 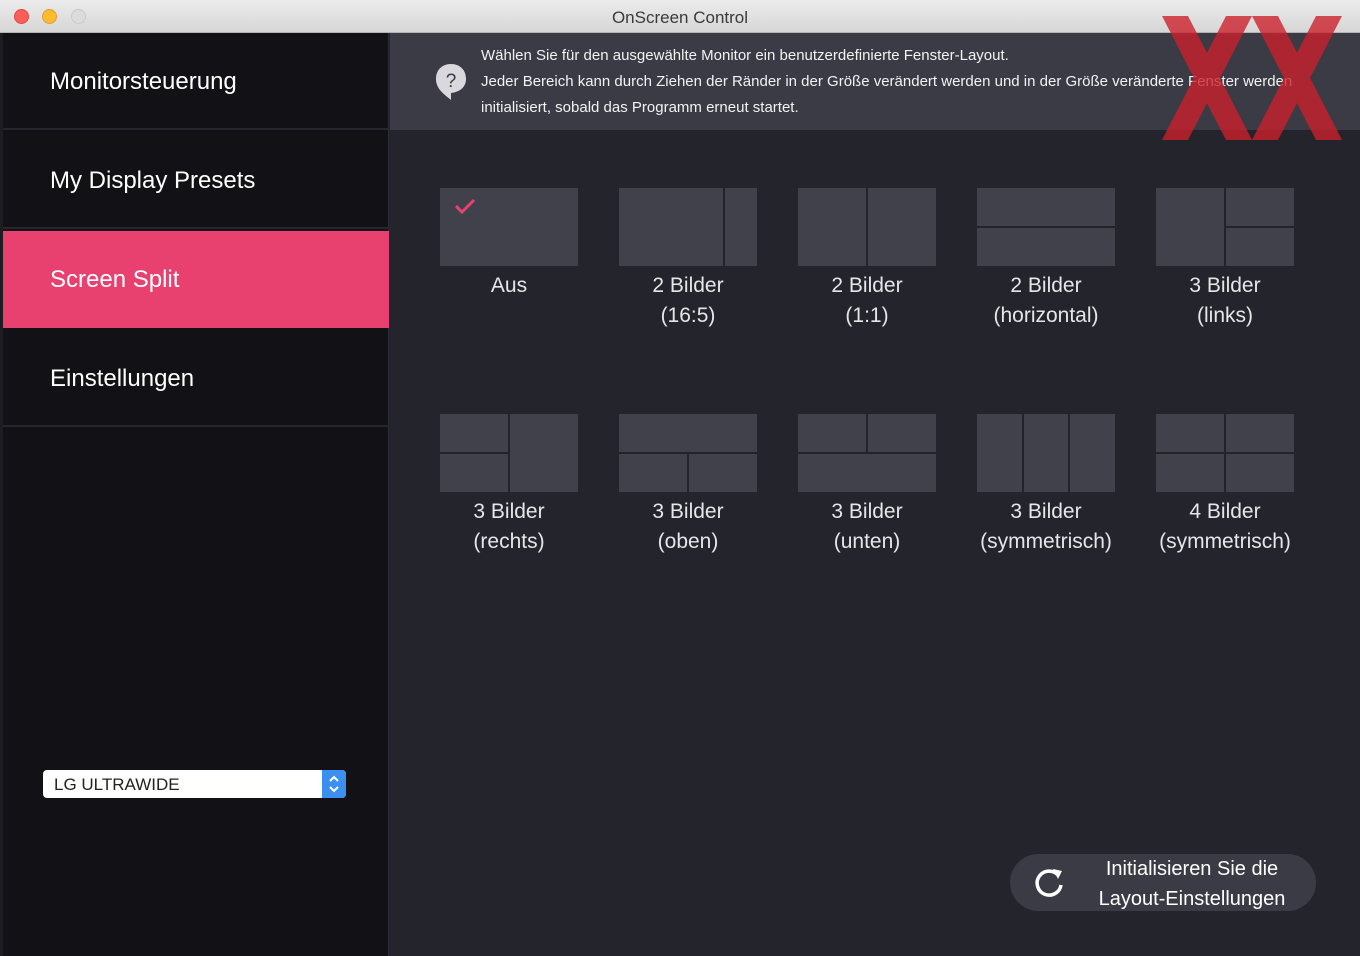 I want to click on title-bar: OnScreen Control, so click(x=680, y=16).